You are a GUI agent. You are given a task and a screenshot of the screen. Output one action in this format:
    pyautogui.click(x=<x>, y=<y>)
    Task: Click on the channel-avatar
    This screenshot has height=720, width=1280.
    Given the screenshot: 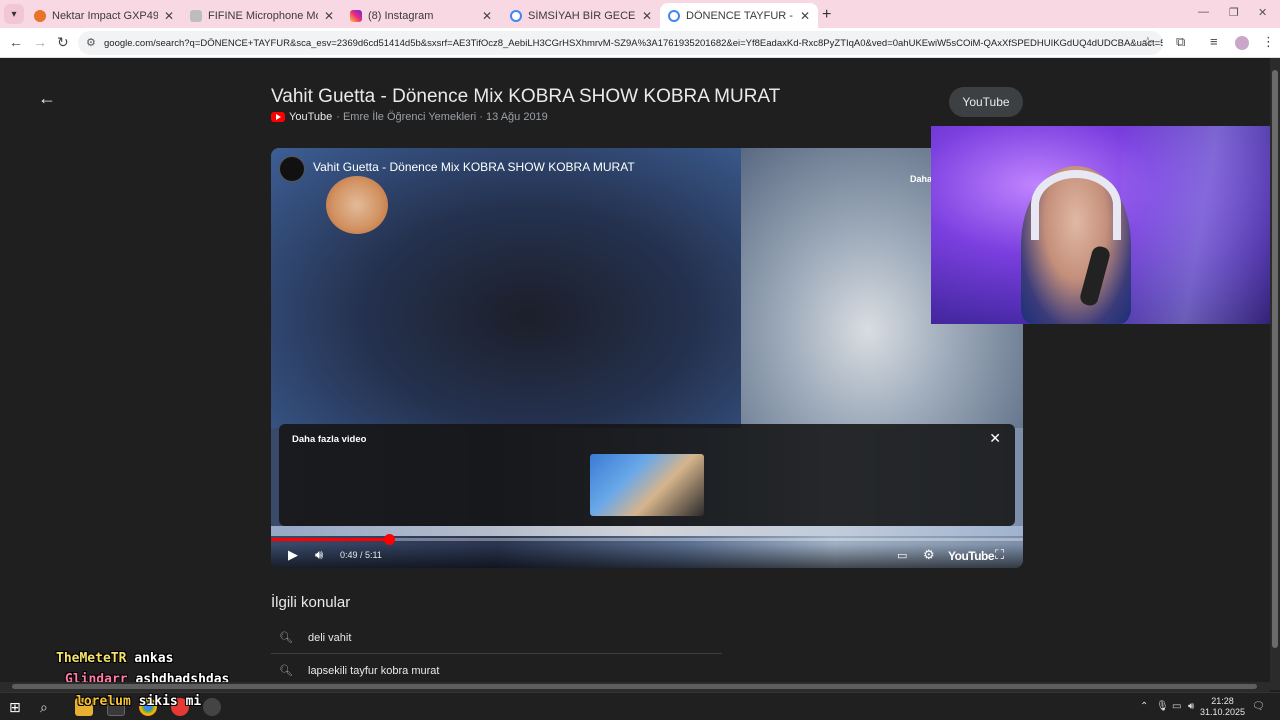 What is the action you would take?
    pyautogui.click(x=292, y=169)
    